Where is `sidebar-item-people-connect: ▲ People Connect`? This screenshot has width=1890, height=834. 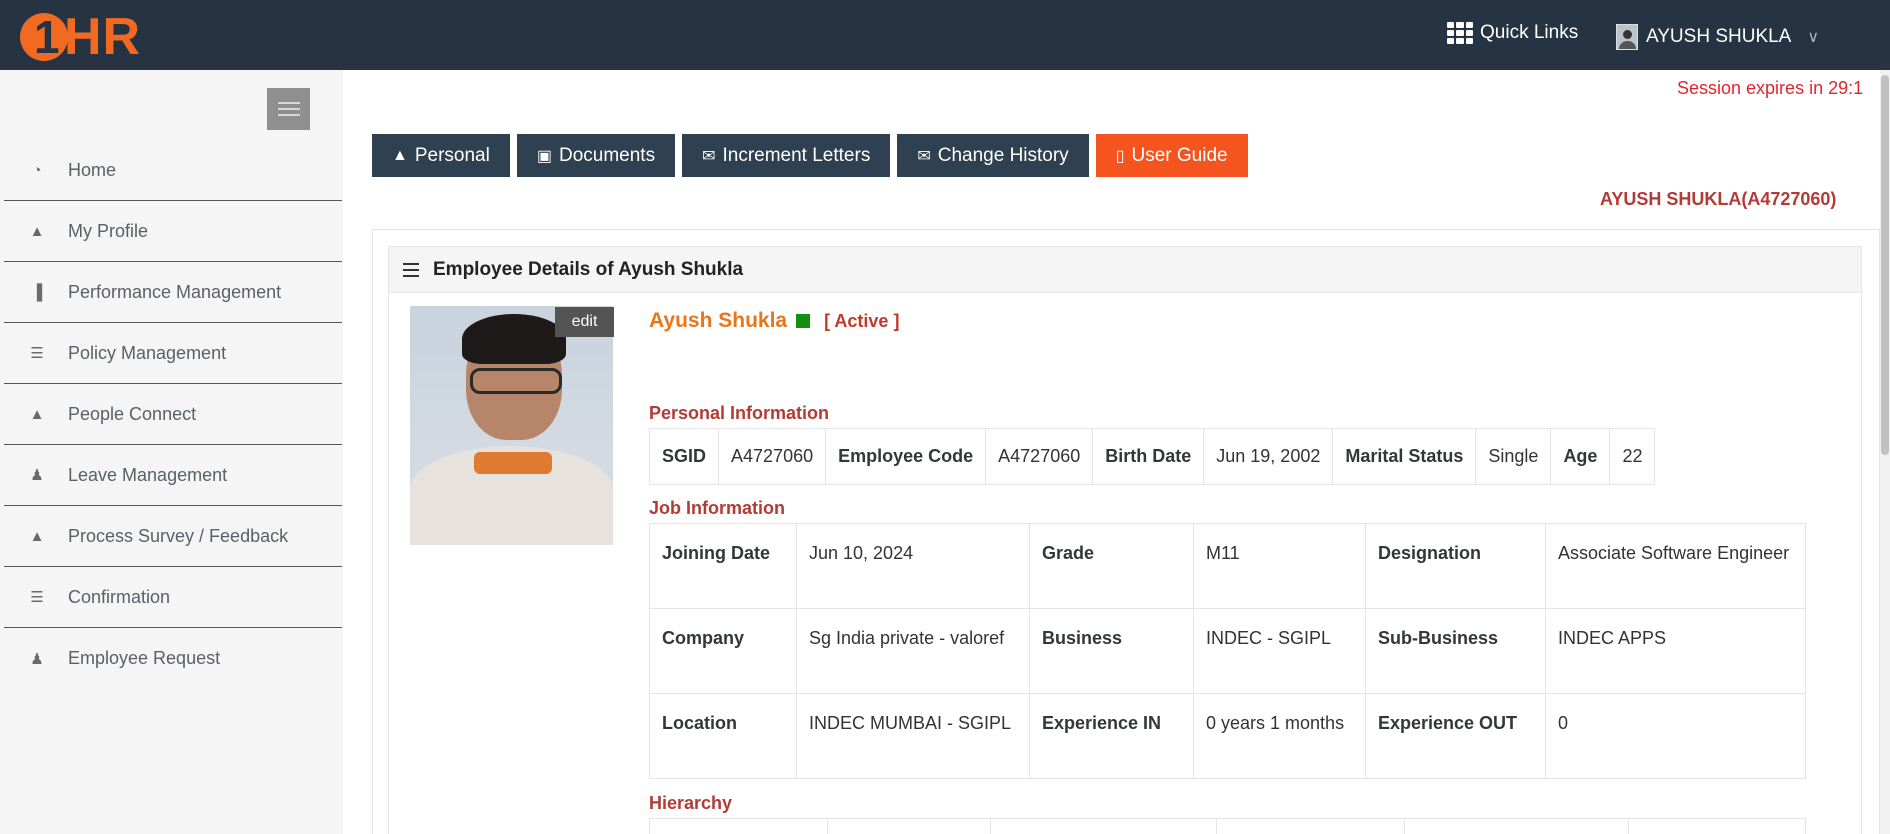 sidebar-item-people-connect: ▲ People Connect is located at coordinates (173, 414).